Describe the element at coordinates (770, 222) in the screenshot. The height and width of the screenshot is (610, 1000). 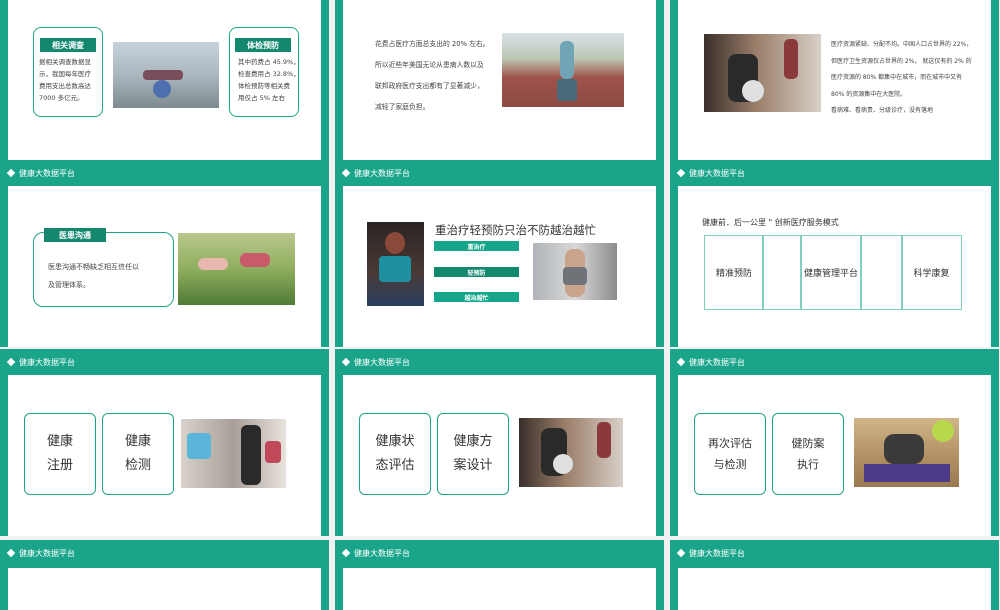
I see `slide-6-title: 健康前．后一公里 " 创新医疗服务模式` at that location.